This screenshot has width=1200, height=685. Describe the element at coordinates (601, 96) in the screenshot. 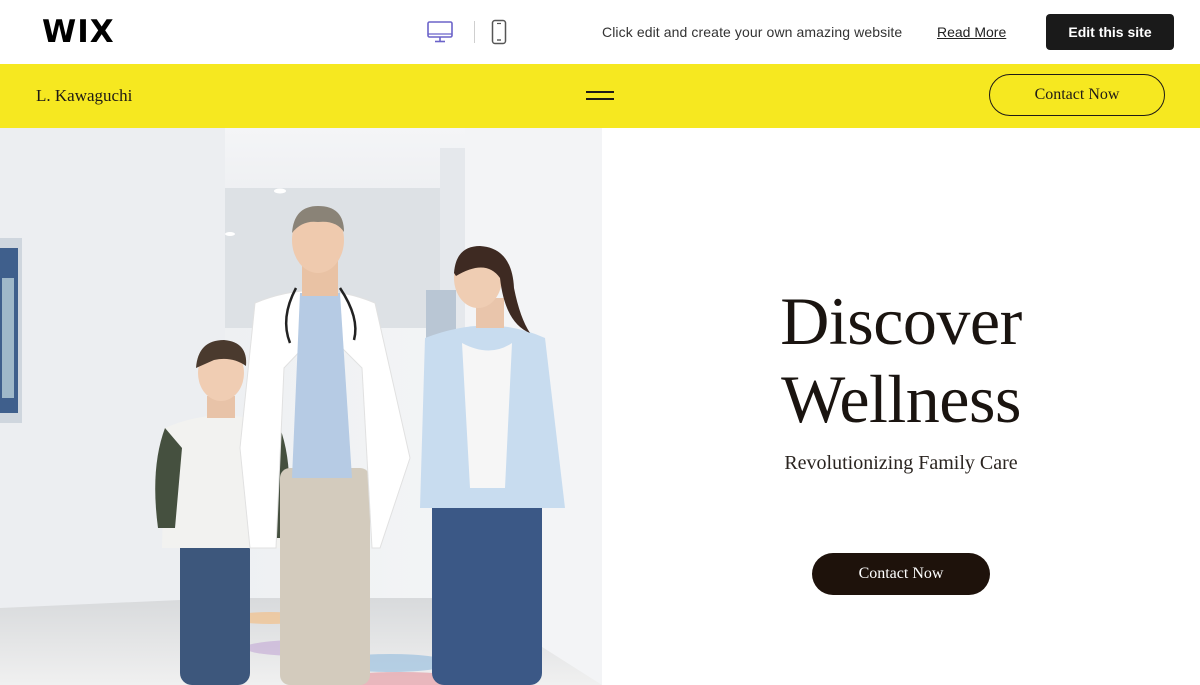

I see `hamburger-menu-icon` at that location.